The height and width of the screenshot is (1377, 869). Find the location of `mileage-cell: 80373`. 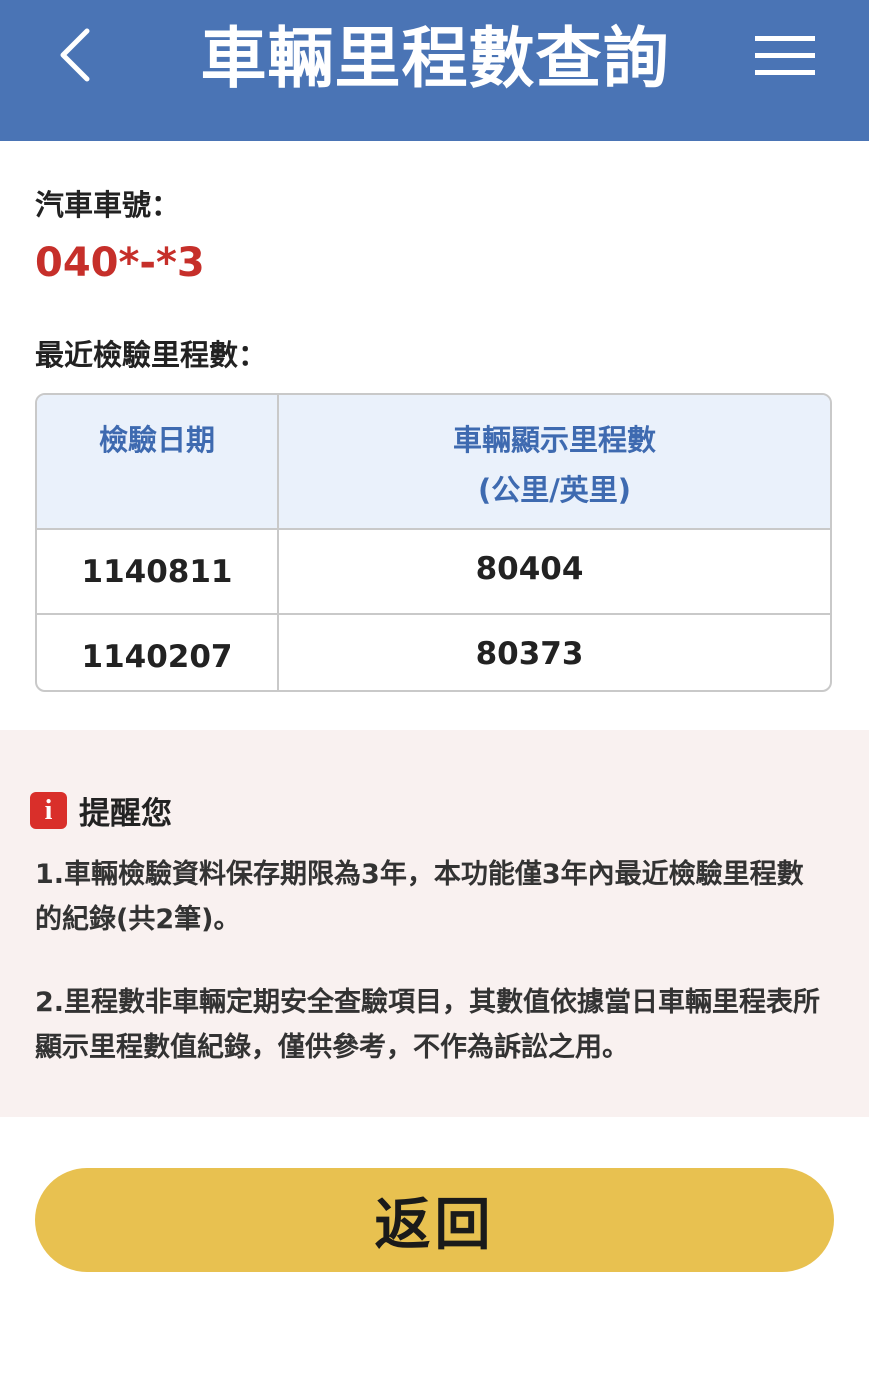

mileage-cell: 80373 is located at coordinates (529, 653).